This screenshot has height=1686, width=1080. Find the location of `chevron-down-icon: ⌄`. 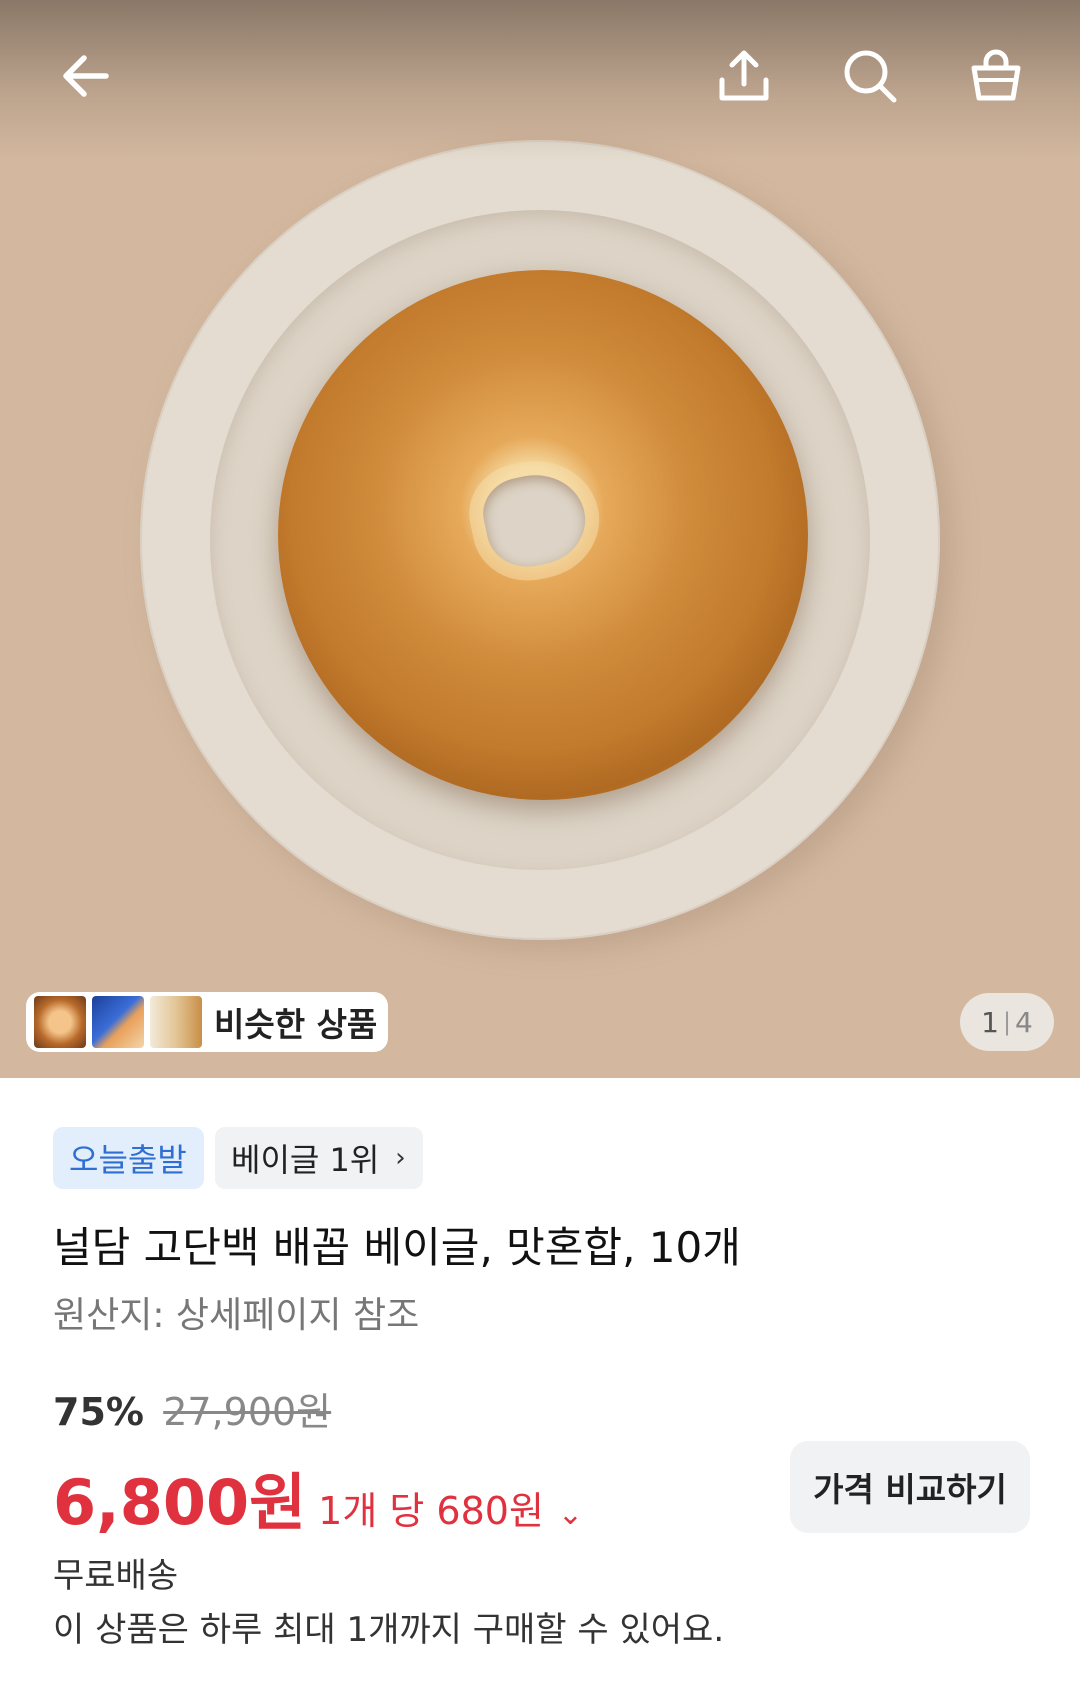

chevron-down-icon: ⌄ is located at coordinates (570, 1514).